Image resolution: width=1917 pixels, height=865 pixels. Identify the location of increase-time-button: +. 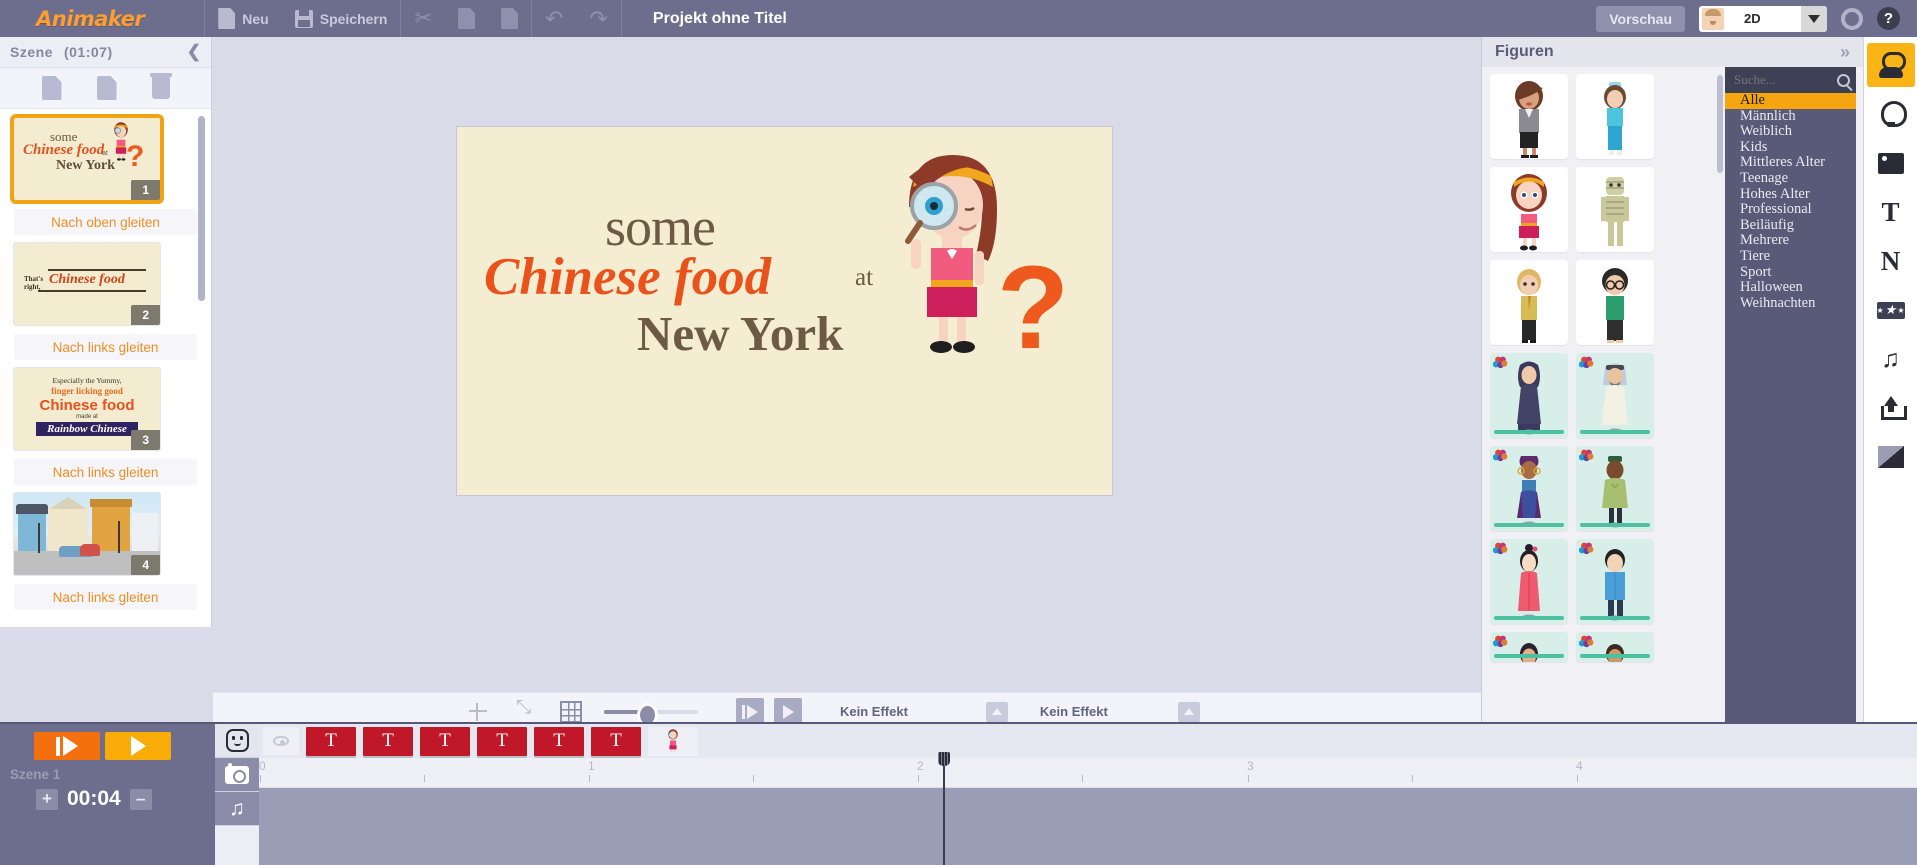
(47, 799).